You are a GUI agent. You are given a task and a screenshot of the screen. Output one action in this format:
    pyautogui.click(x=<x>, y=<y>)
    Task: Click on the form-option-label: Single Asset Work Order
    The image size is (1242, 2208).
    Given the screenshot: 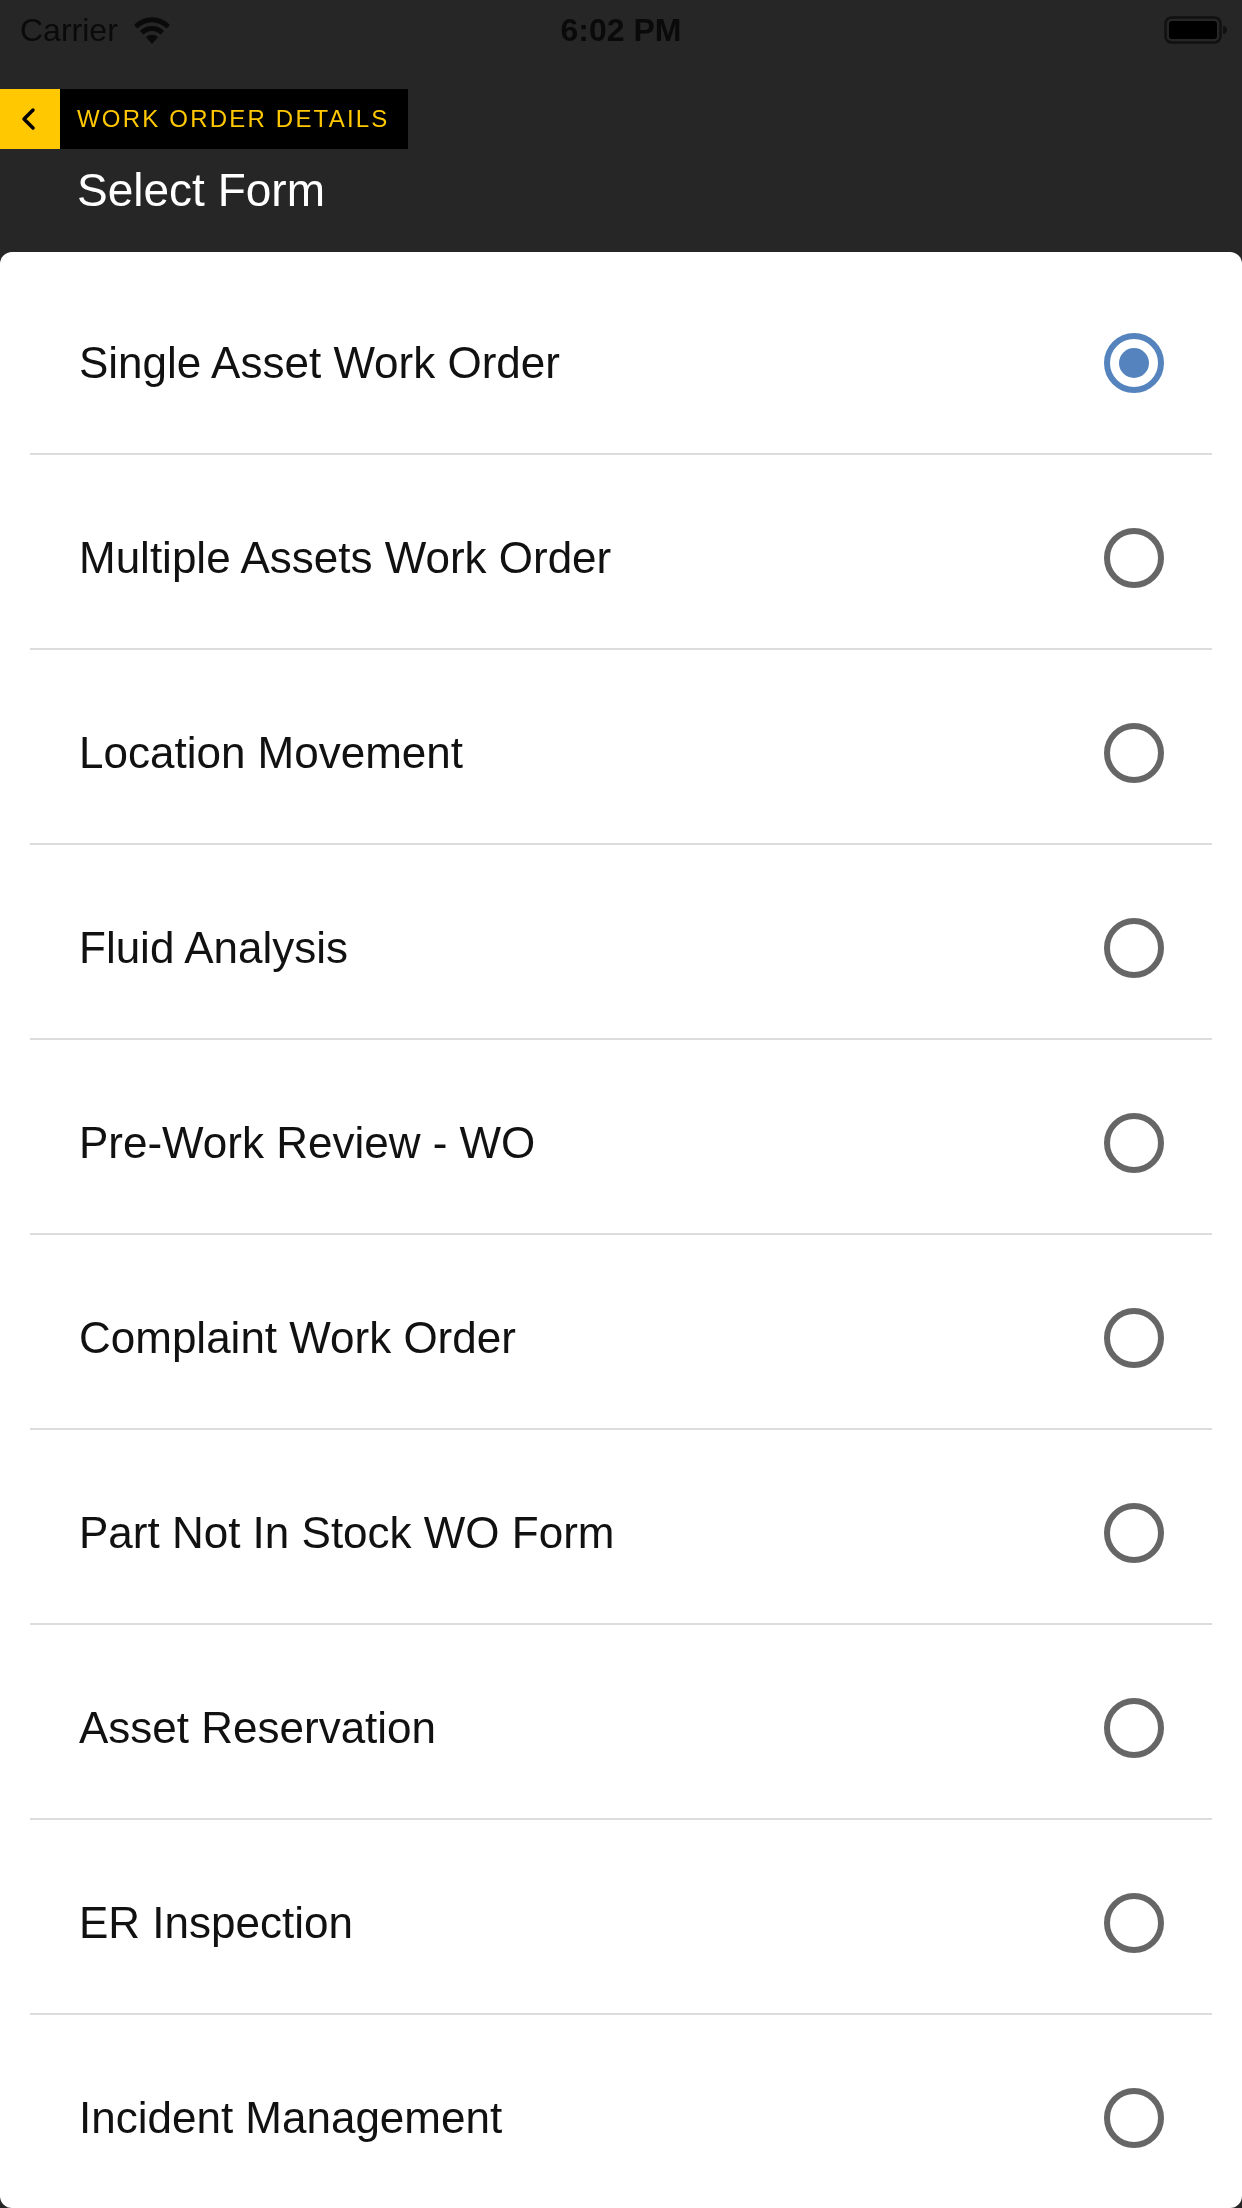 What is the action you would take?
    pyautogui.click(x=319, y=362)
    